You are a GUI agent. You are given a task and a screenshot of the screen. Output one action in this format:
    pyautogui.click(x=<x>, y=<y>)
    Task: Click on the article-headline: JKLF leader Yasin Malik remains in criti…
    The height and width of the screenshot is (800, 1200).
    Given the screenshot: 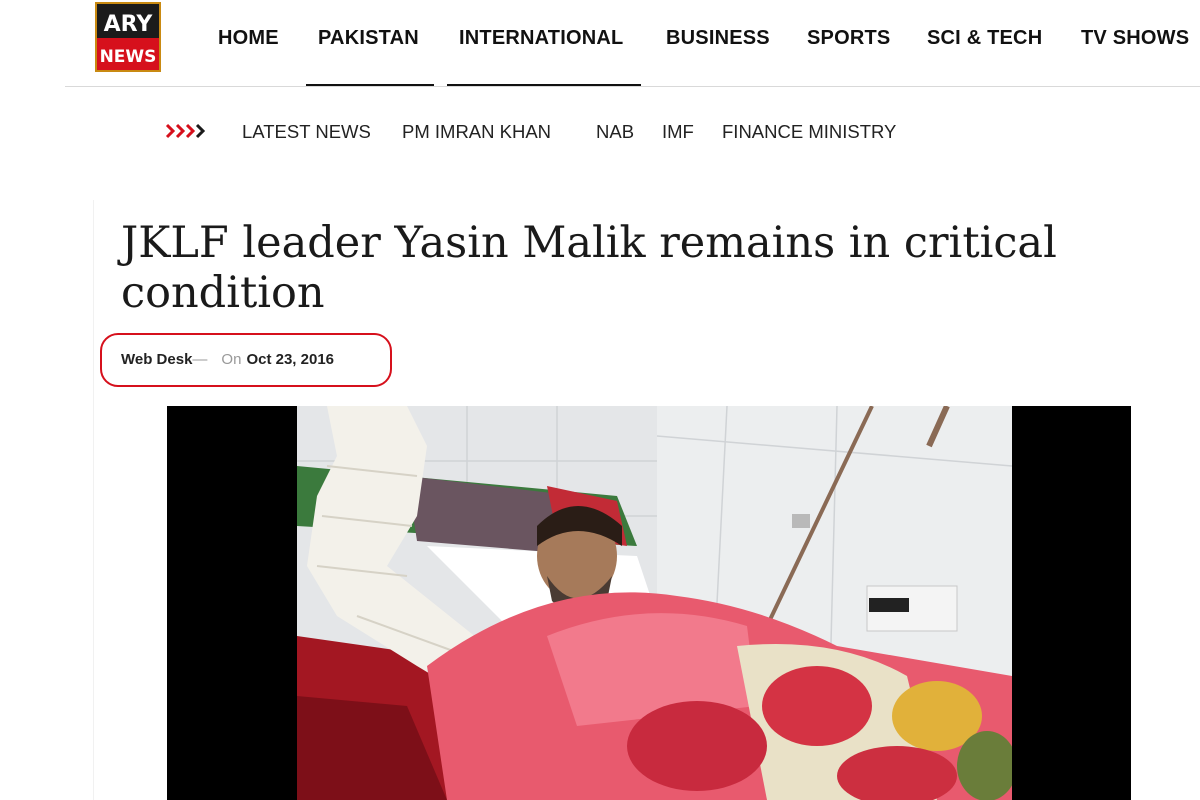 What is the action you would take?
    pyautogui.click(x=589, y=268)
    